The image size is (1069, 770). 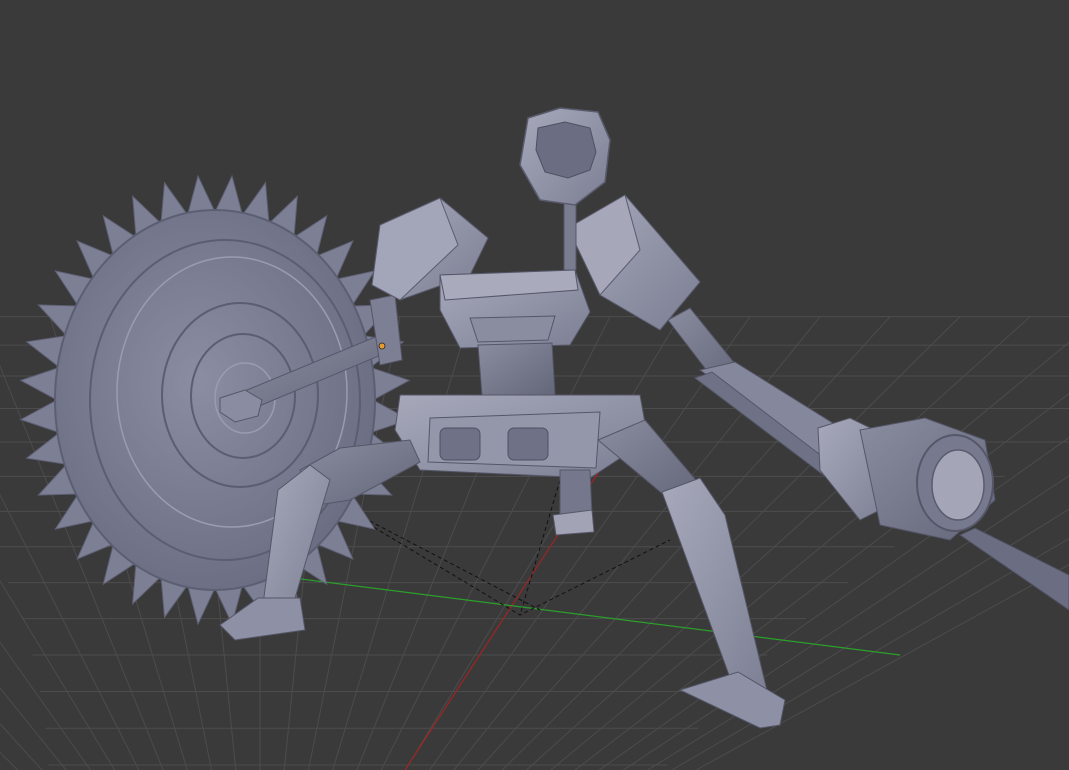 I want to click on relationship-lines, so click(x=495, y=547).